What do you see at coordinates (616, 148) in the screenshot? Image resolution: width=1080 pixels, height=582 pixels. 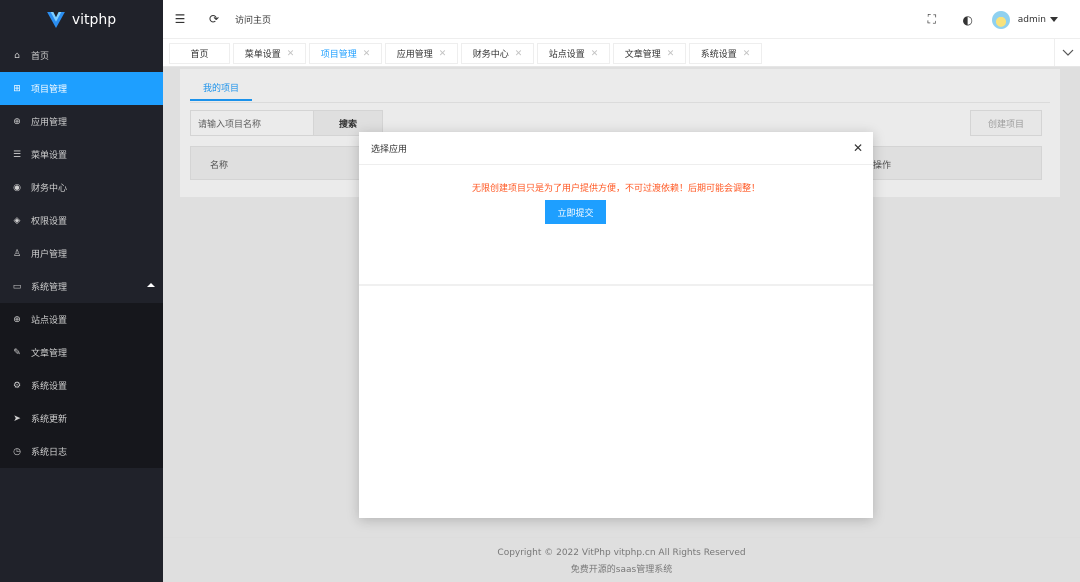 I see `modal-header: 选择应用 ✕` at bounding box center [616, 148].